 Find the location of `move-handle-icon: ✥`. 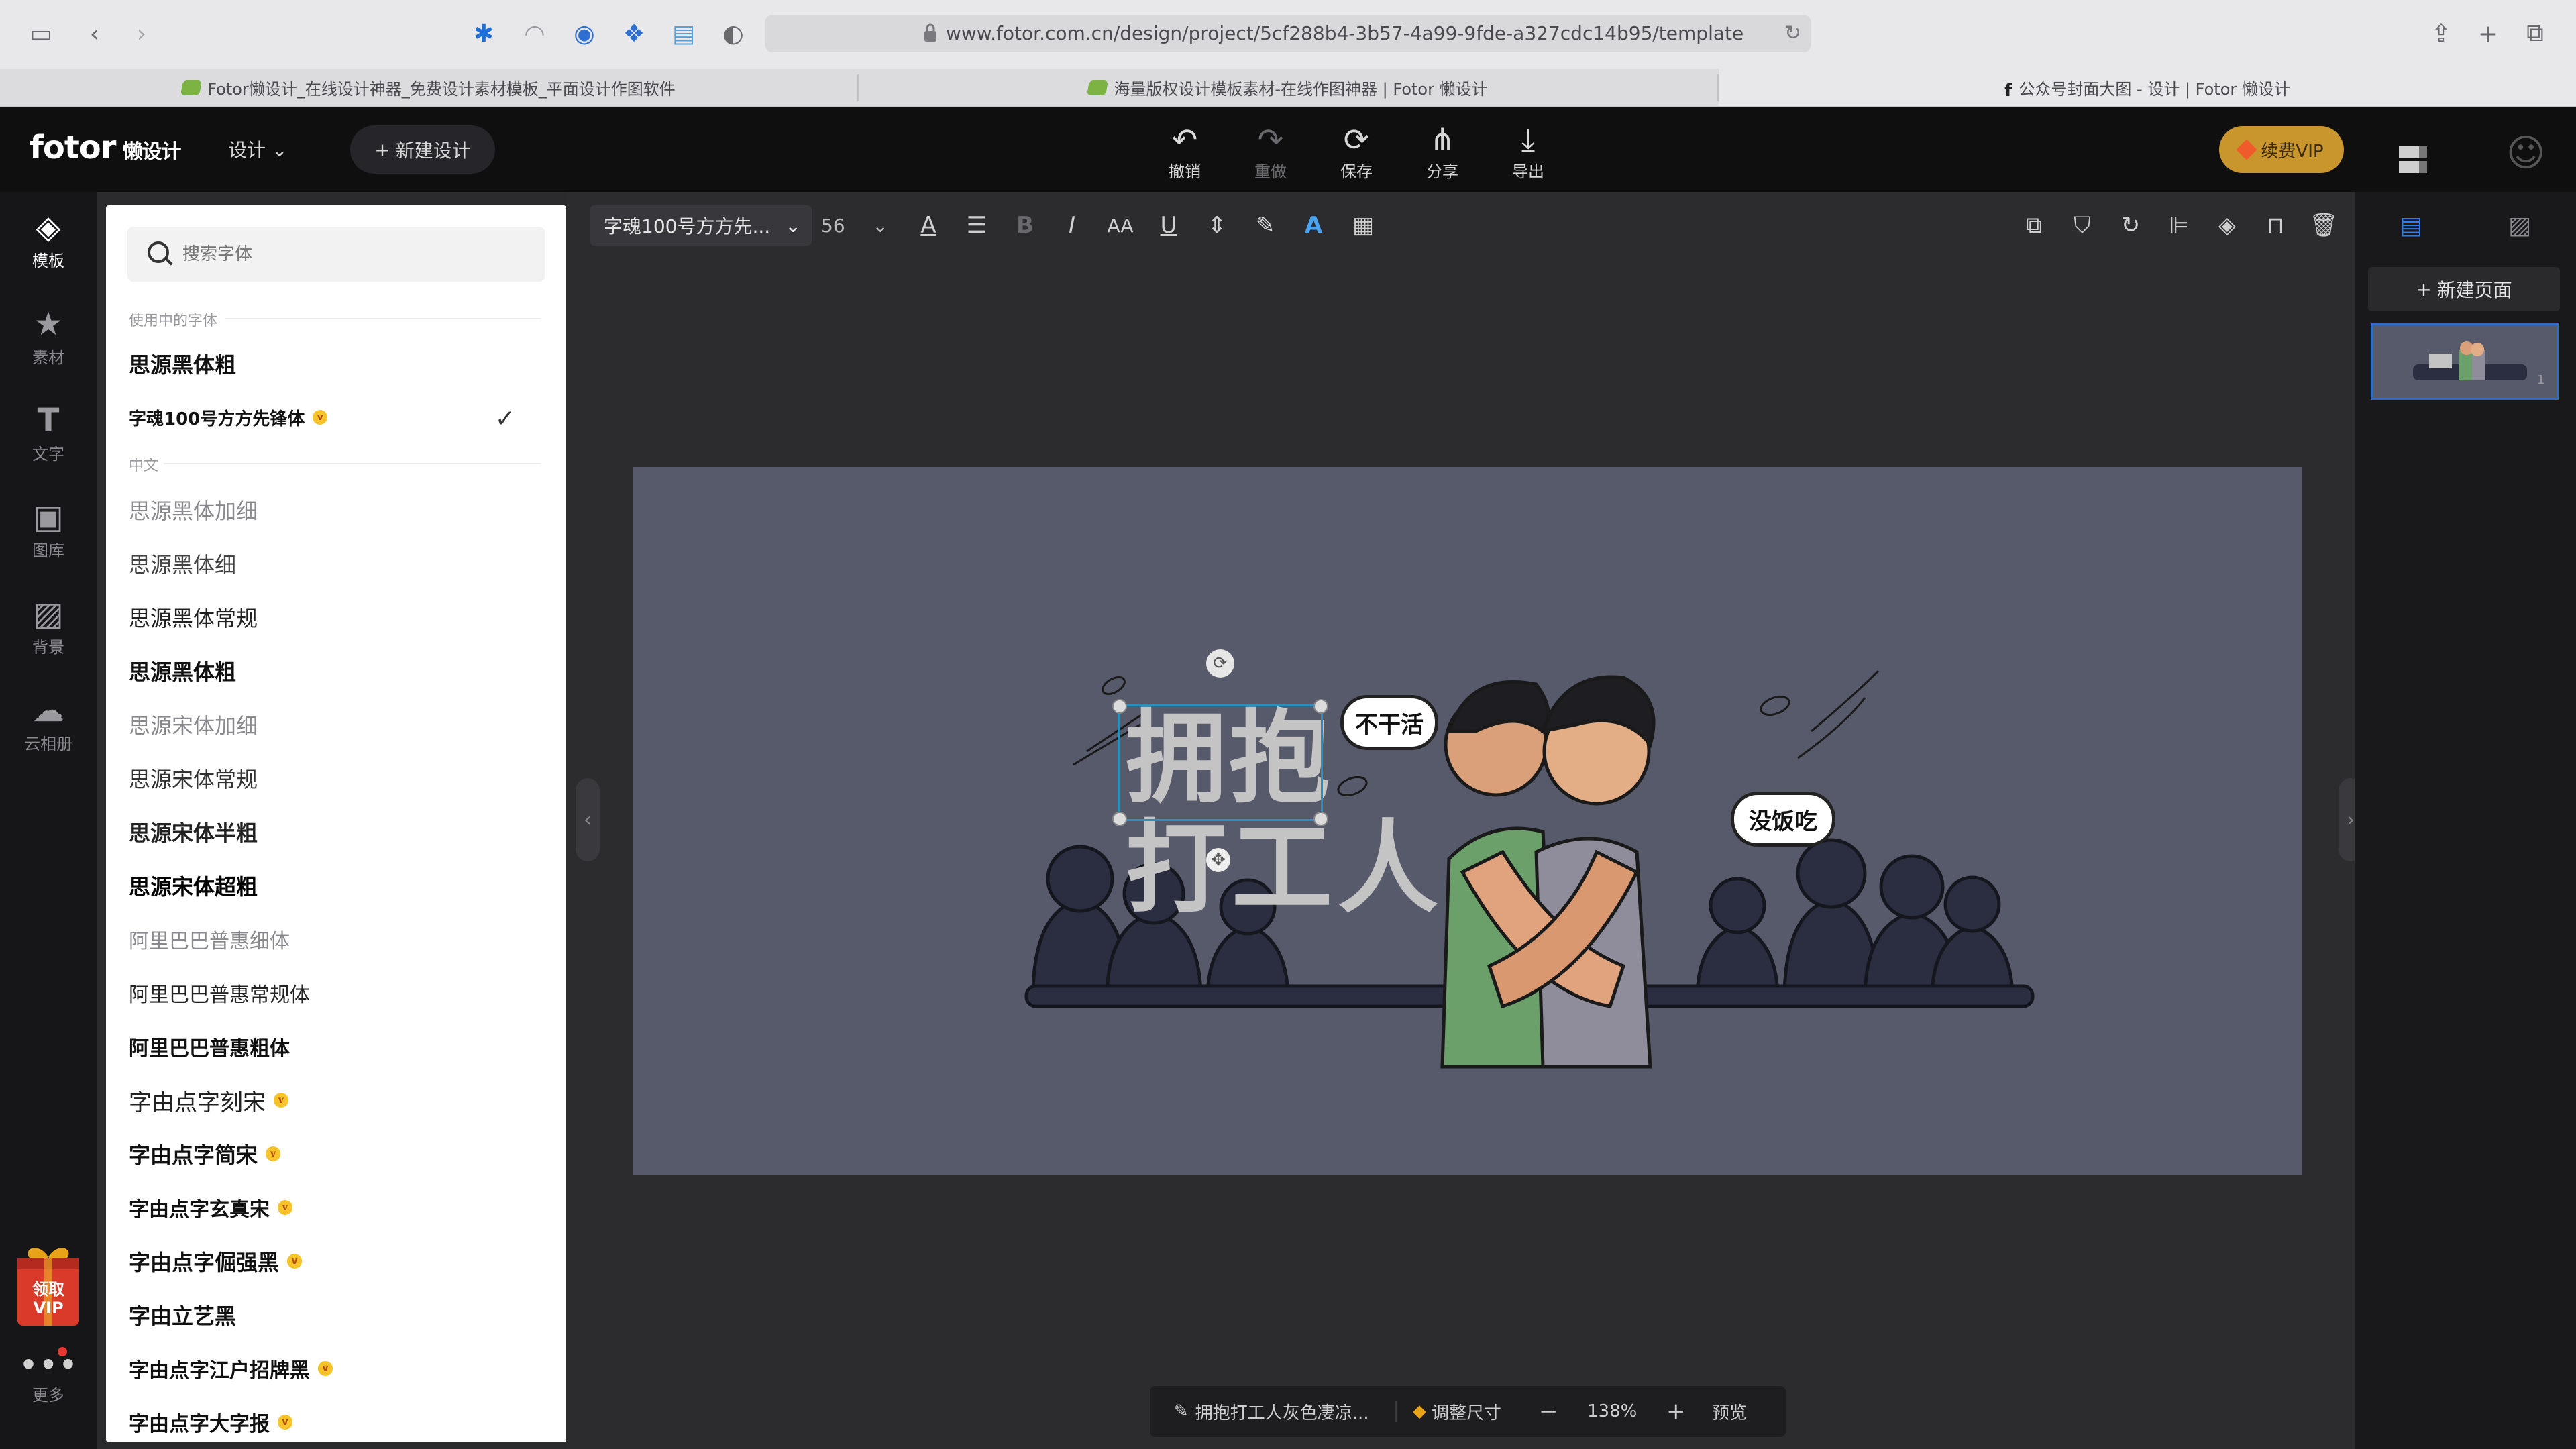

move-handle-icon: ✥ is located at coordinates (1218, 860).